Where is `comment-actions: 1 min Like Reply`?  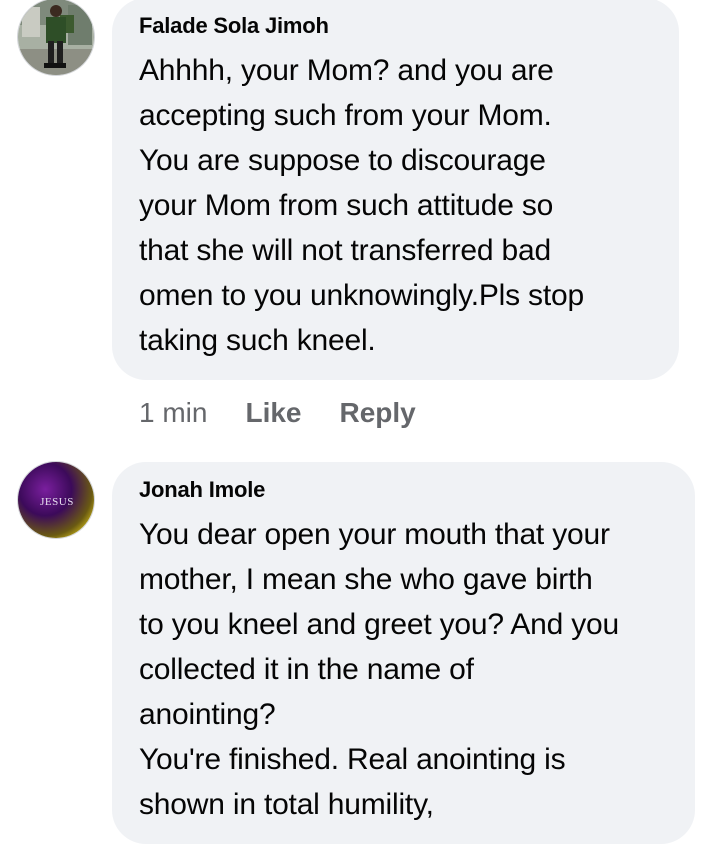
comment-actions: 1 min Like Reply is located at coordinates (296, 413).